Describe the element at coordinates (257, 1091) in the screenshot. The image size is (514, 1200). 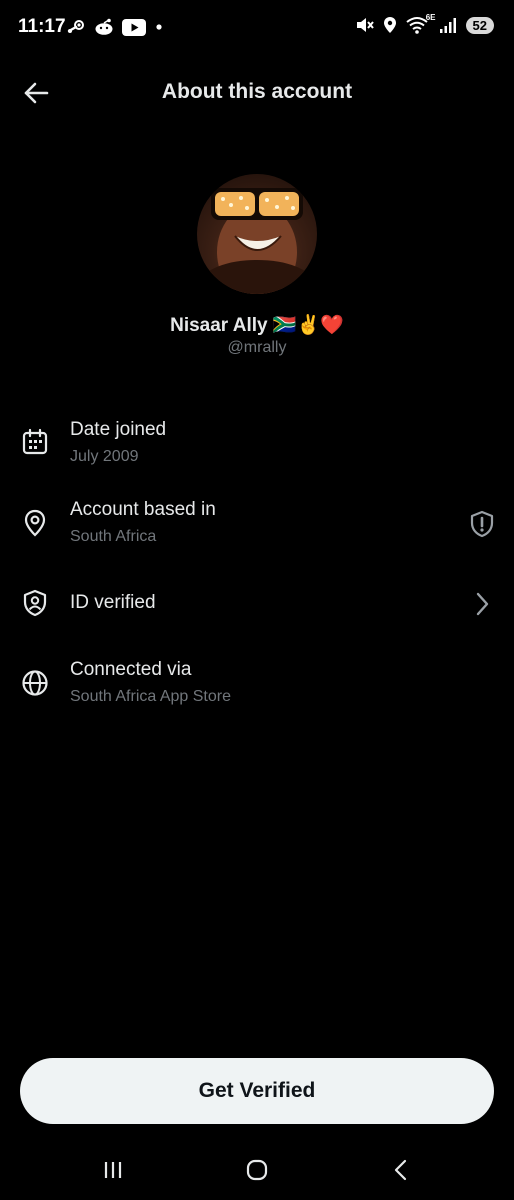
I see `get-verified-button: Get Verified` at that location.